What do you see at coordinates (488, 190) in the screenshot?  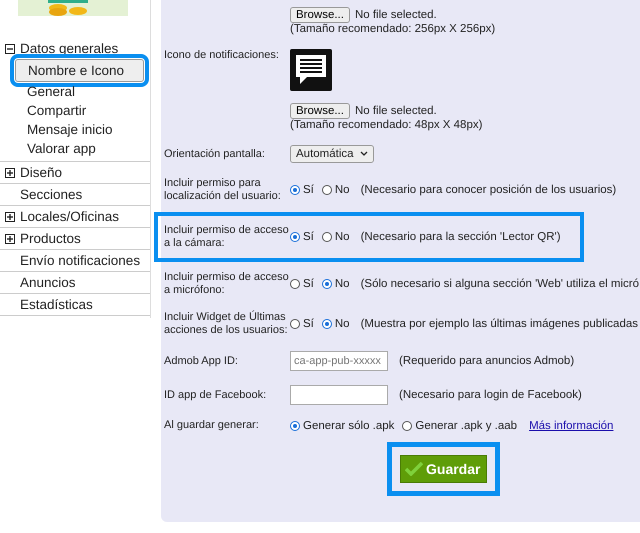 I see `field-note: (Necesario para conocer posición de los usuarios)` at bounding box center [488, 190].